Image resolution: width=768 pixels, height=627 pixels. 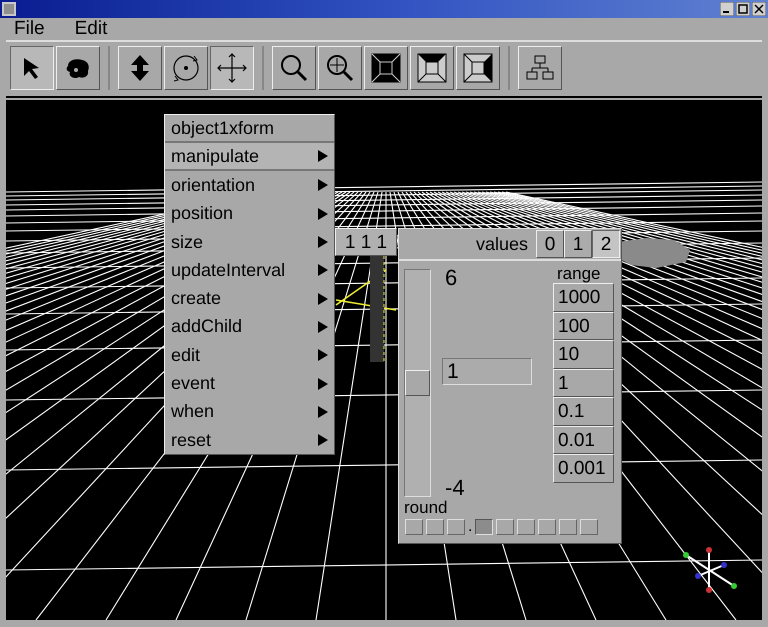 What do you see at coordinates (759, 9) in the screenshot?
I see `close-icon` at bounding box center [759, 9].